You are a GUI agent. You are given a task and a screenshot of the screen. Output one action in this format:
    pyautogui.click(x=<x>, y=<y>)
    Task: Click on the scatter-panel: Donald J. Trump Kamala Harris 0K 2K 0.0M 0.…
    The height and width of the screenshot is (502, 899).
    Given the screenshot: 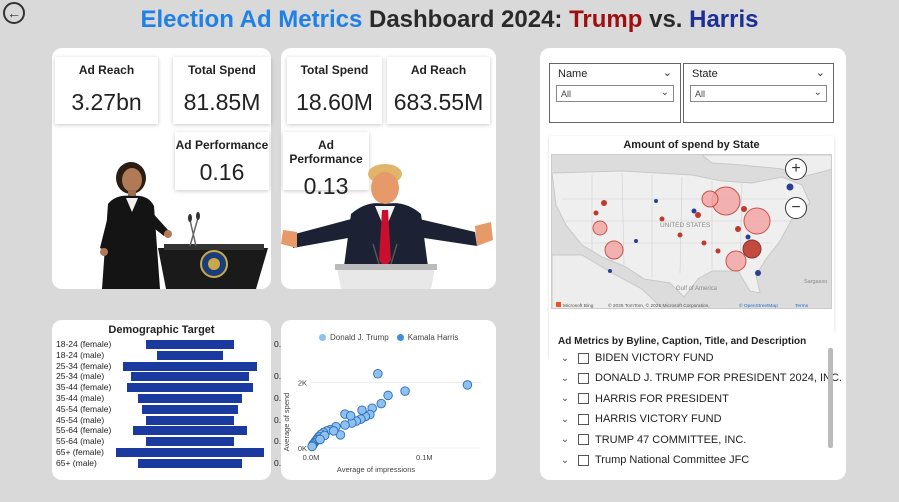 What is the action you would take?
    pyautogui.click(x=388, y=400)
    